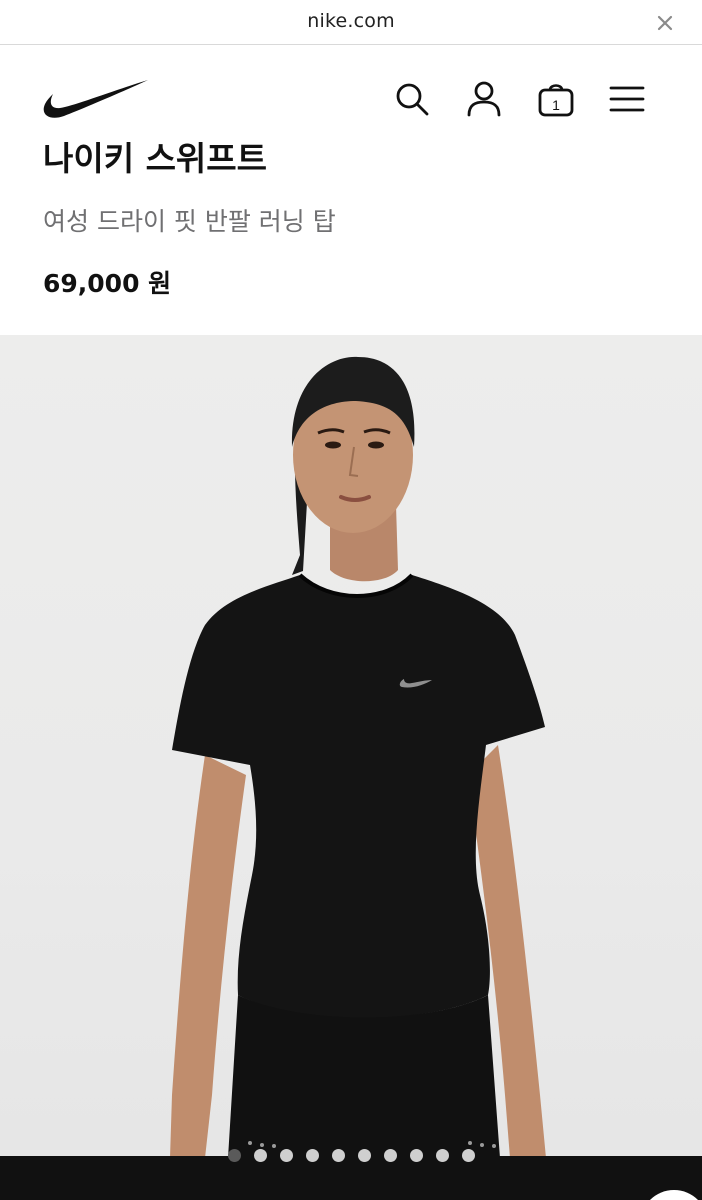  What do you see at coordinates (351, 1174) in the screenshot?
I see `bottom-bar` at bounding box center [351, 1174].